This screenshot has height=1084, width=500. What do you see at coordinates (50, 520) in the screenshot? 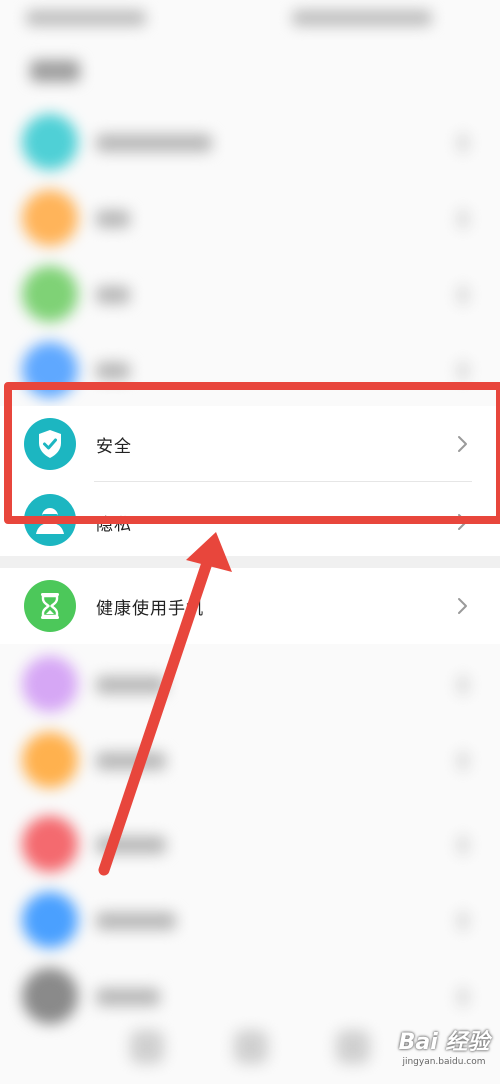
I see `privacy-person-icon` at bounding box center [50, 520].